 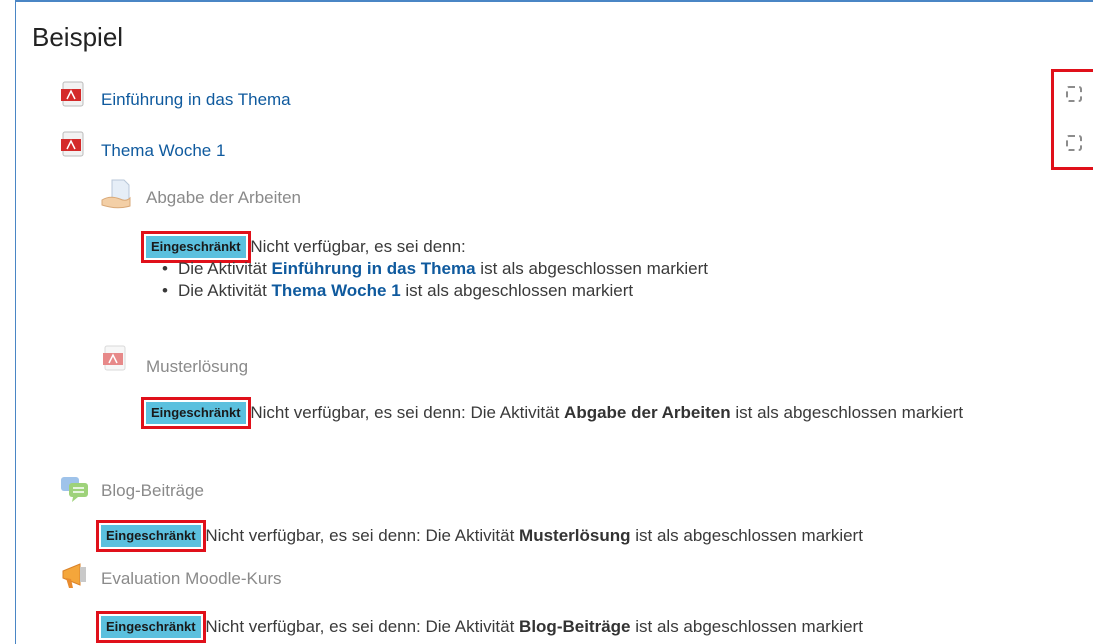 What do you see at coordinates (197, 366) in the screenshot?
I see `activity-label-musterloesung: Musterlösung` at bounding box center [197, 366].